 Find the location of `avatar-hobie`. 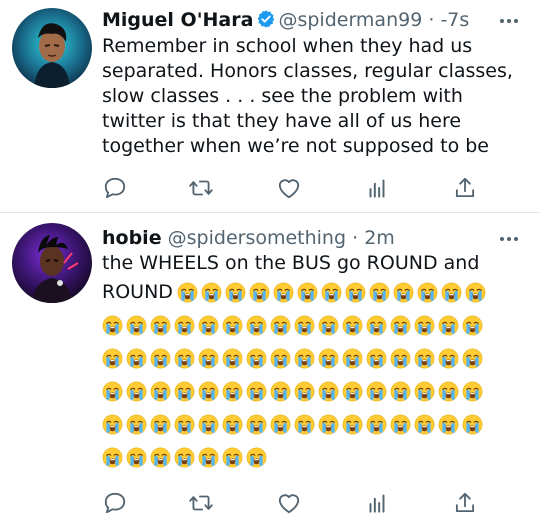

avatar-hobie is located at coordinates (52, 263).